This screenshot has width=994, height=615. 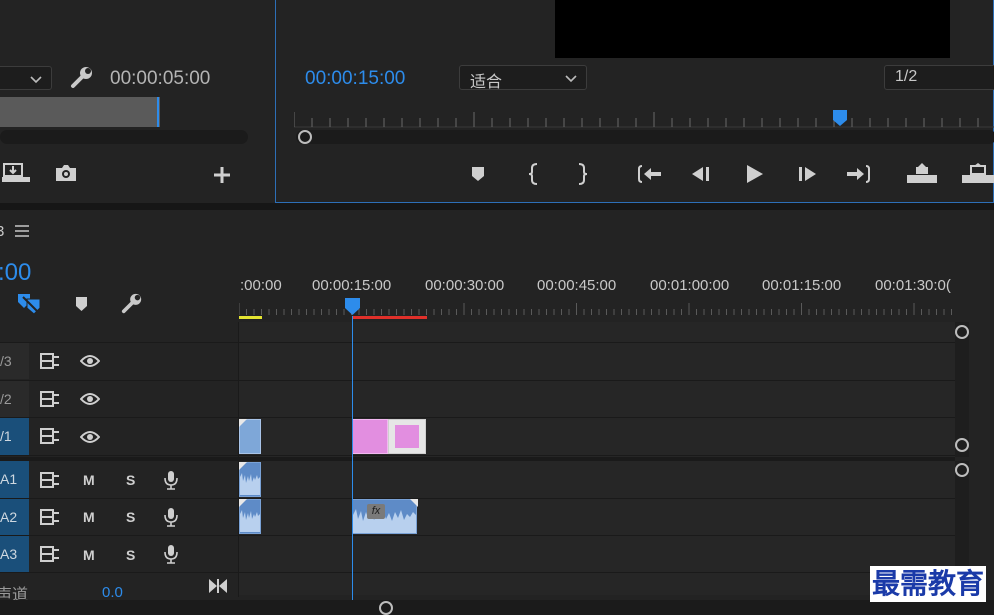 What do you see at coordinates (701, 174) in the screenshot?
I see `step-back-icon` at bounding box center [701, 174].